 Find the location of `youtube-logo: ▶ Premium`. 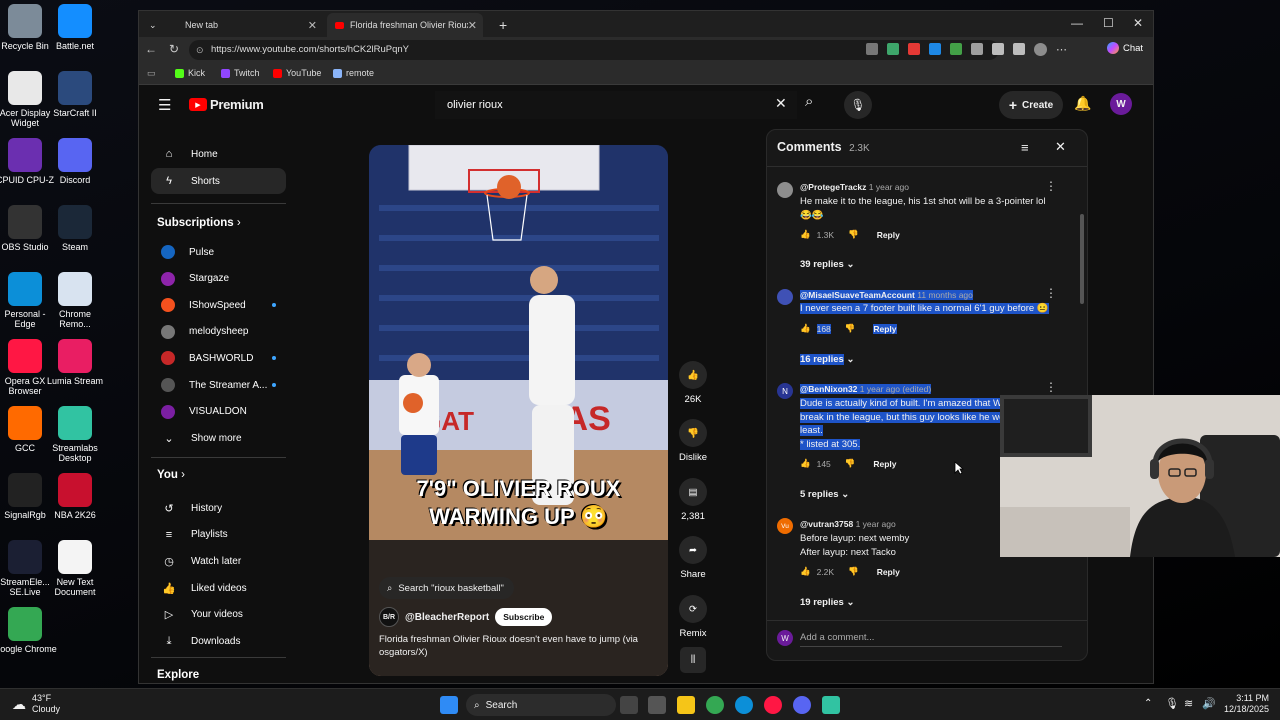

youtube-logo: ▶ Premium is located at coordinates (226, 104).